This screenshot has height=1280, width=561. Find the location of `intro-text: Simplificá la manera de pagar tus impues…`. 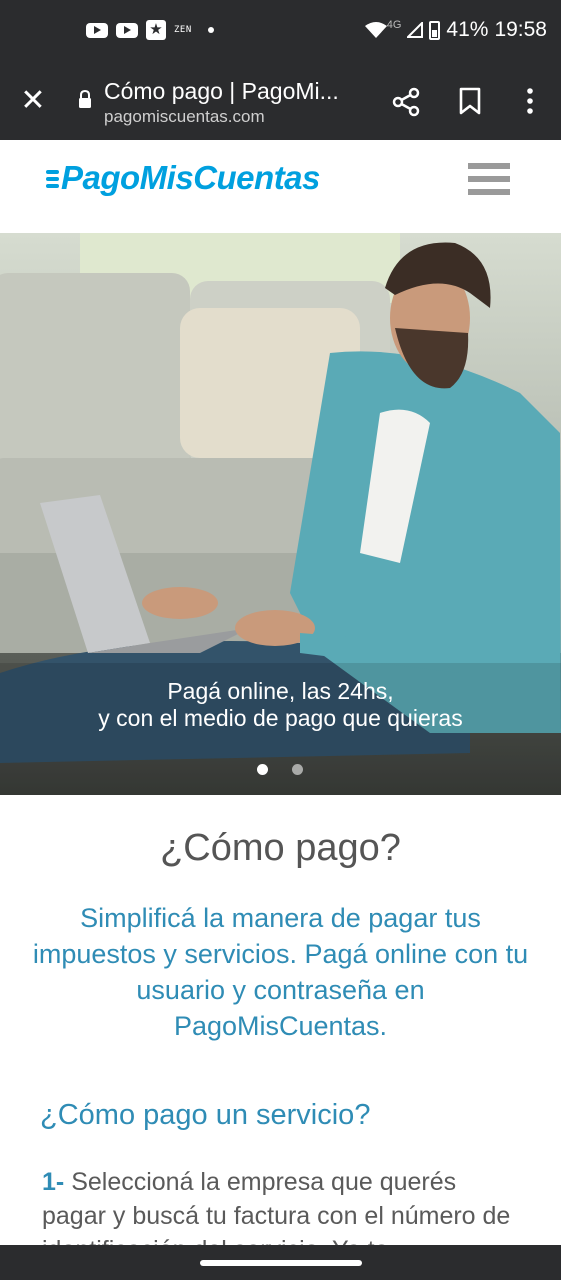

intro-text: Simplificá la manera de pagar tus impues… is located at coordinates (280, 972).